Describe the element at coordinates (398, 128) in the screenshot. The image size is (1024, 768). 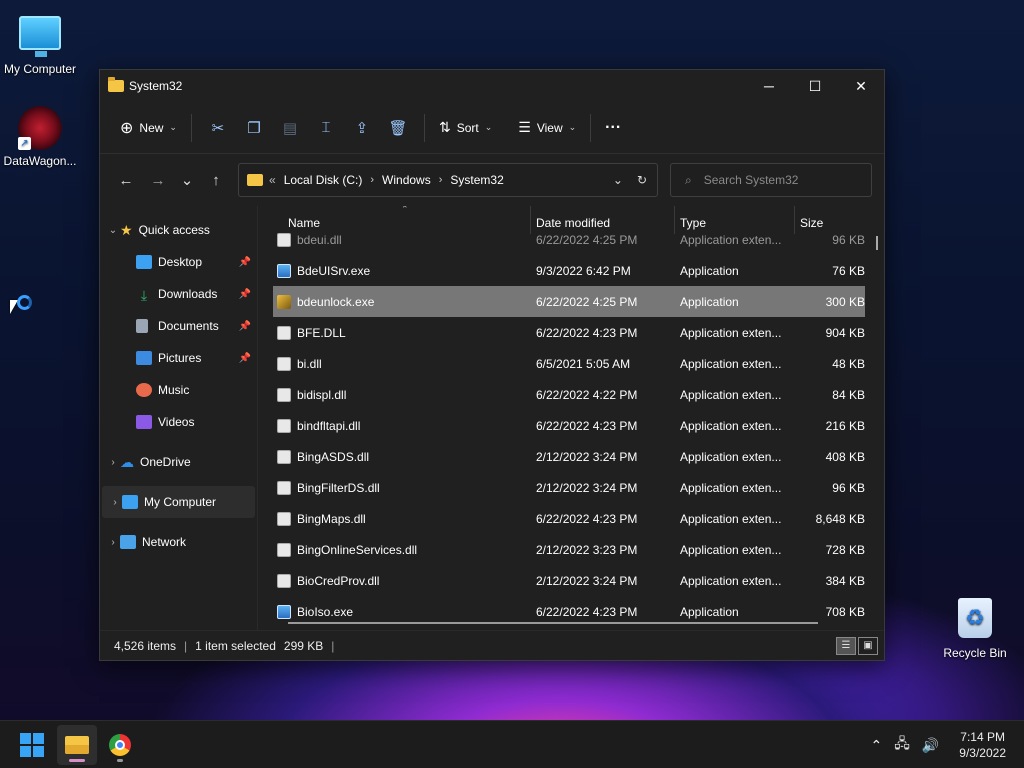
I see `delete-icon: 🗑` at that location.